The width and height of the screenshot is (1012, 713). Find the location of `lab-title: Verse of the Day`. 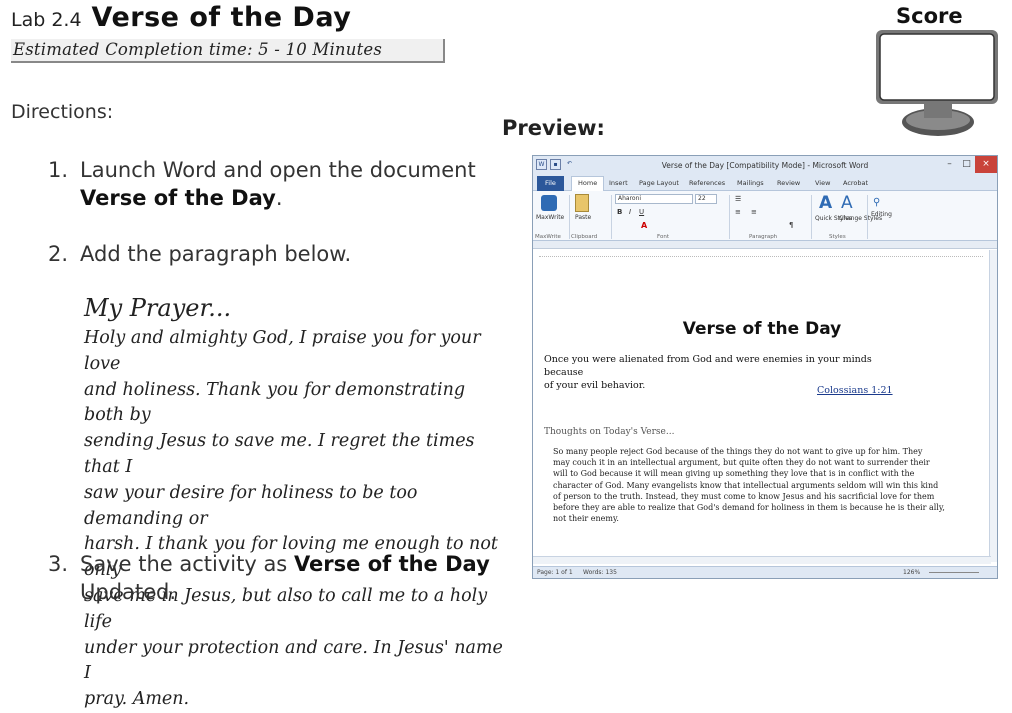

lab-title: Verse of the Day is located at coordinates (221, 17).